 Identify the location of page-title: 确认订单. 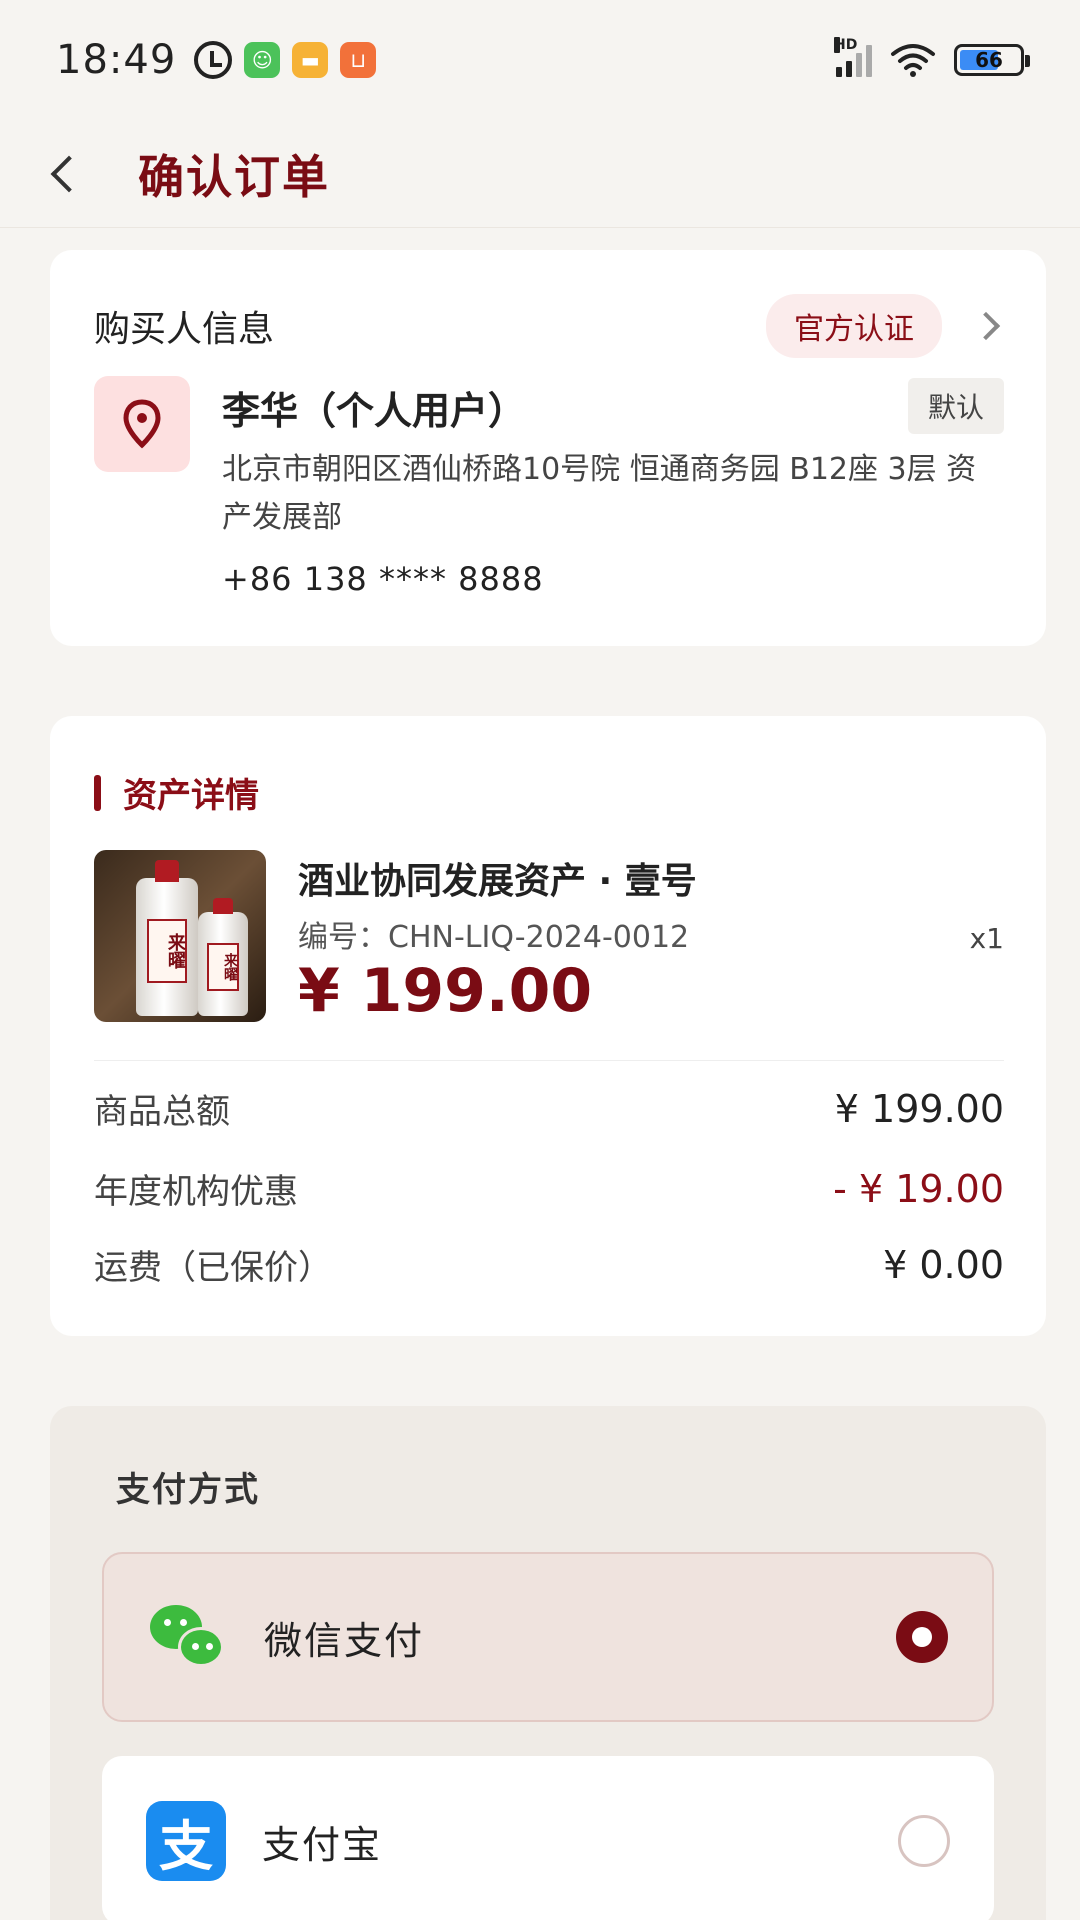
(234, 176).